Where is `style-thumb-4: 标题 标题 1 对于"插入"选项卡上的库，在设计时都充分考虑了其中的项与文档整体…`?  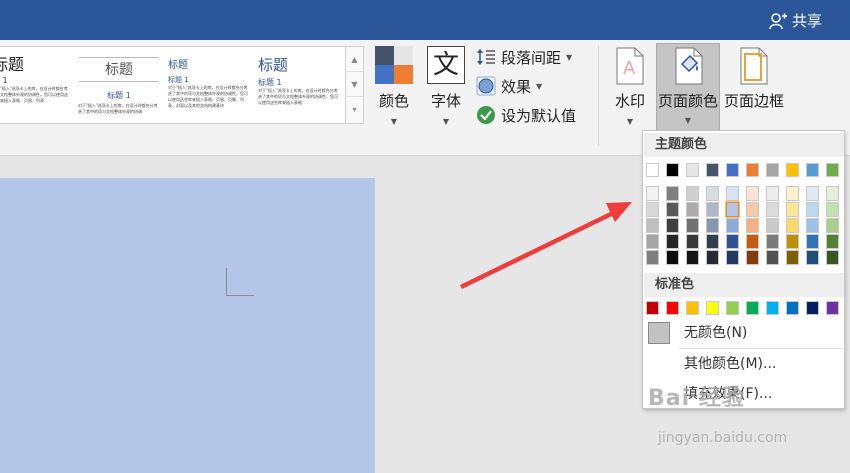 style-thumb-4: 标题 标题 1 对于"插入"选项卡上的库，在设计时都充分考虑了其中的项与文档整体… is located at coordinates (299, 86).